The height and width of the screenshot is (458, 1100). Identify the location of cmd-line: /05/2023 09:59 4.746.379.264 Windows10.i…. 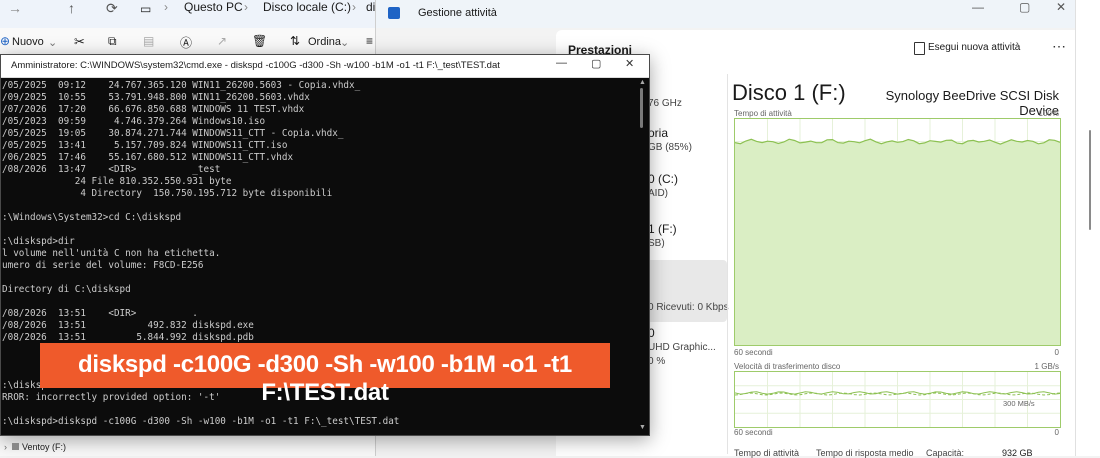
(134, 121).